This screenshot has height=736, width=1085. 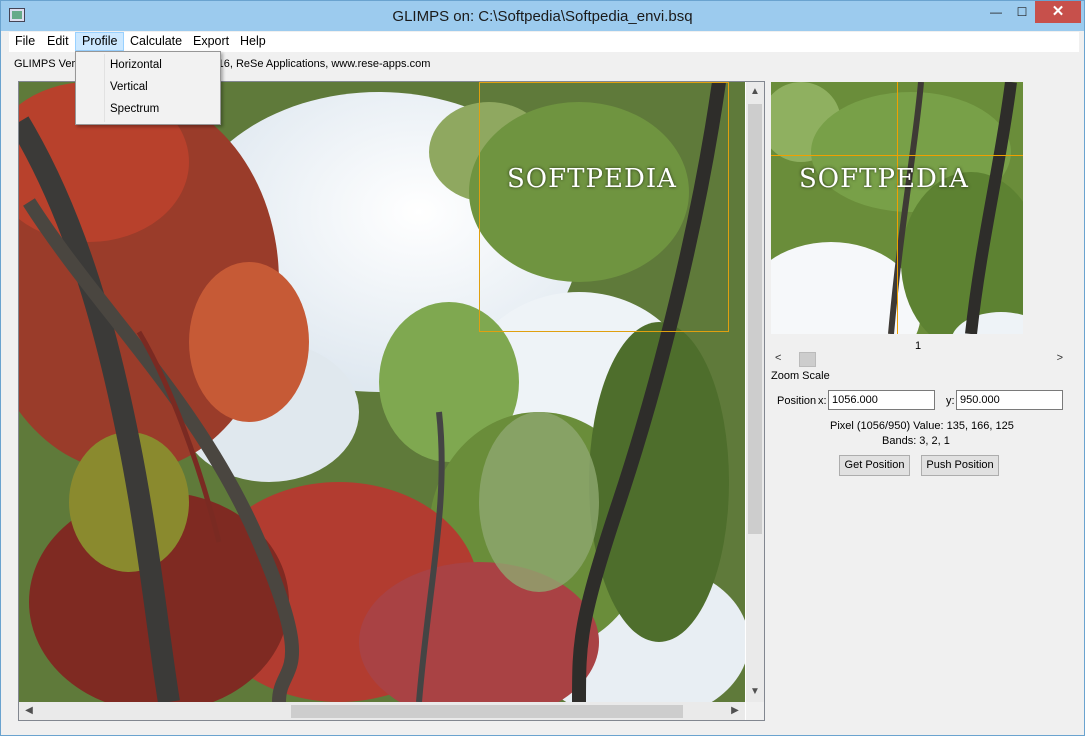 What do you see at coordinates (950, 401) in the screenshot?
I see `y-label: y:` at bounding box center [950, 401].